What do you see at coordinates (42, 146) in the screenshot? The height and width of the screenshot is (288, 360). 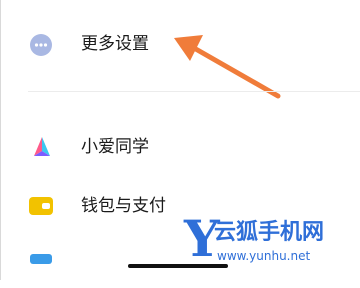 I see `xiaoai-icon` at bounding box center [42, 146].